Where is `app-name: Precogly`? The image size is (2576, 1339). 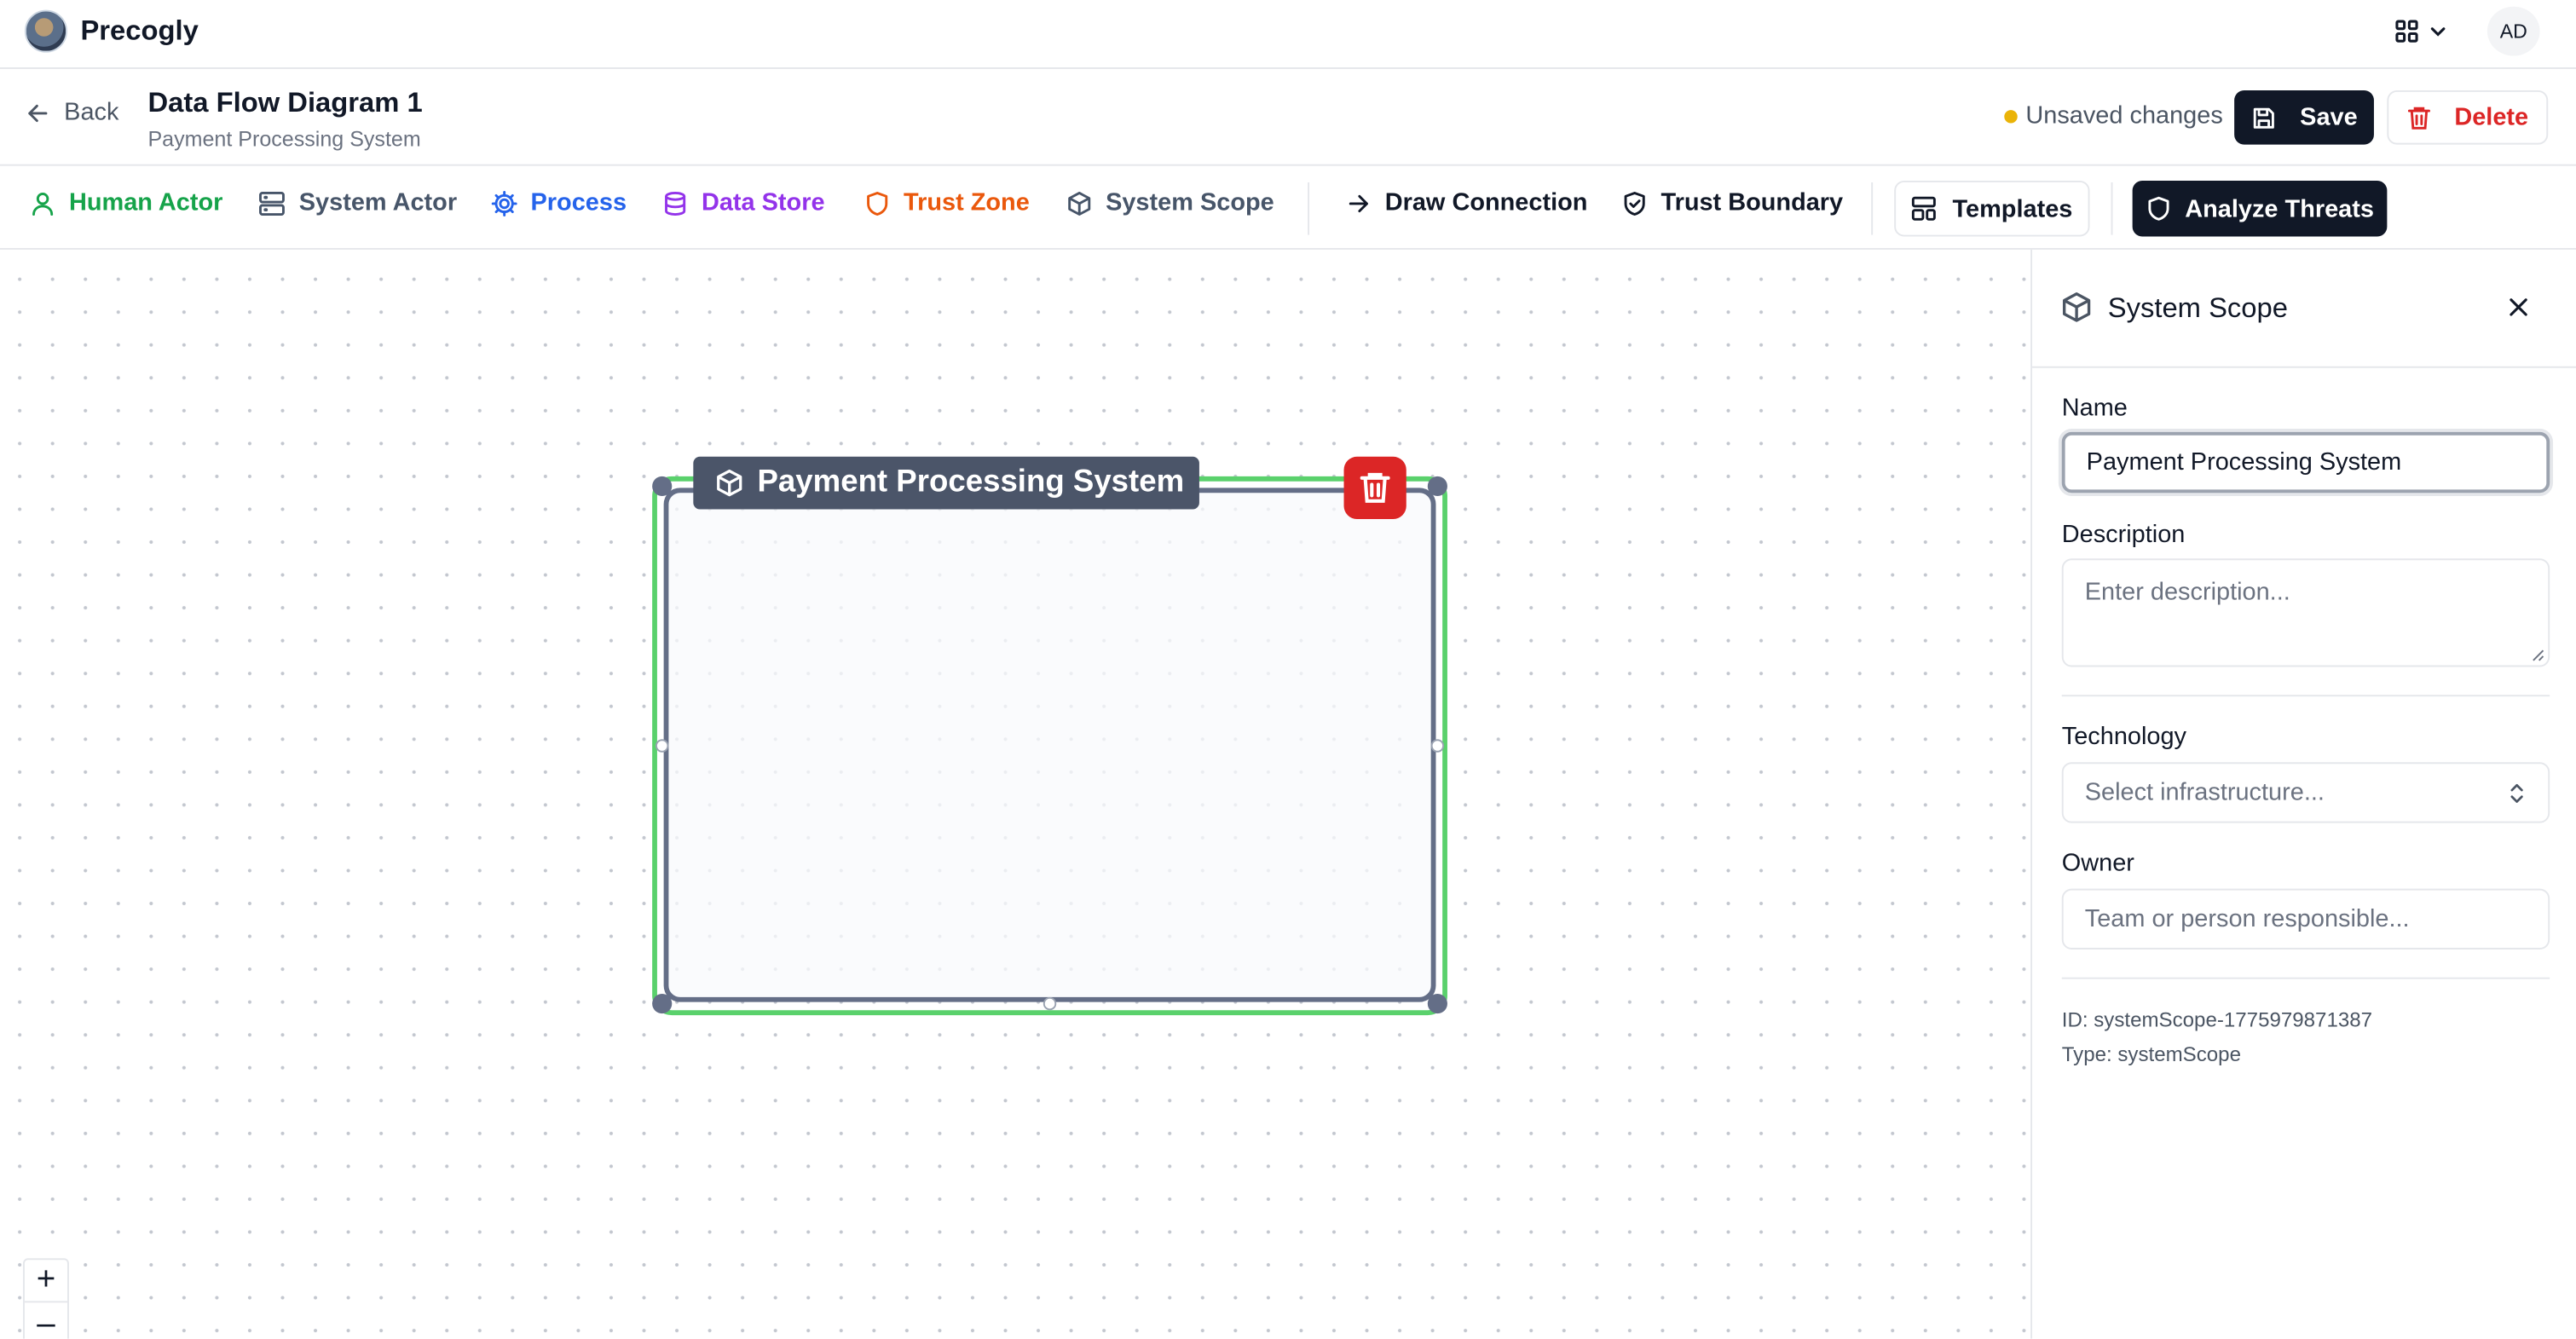
app-name: Precogly is located at coordinates (139, 31).